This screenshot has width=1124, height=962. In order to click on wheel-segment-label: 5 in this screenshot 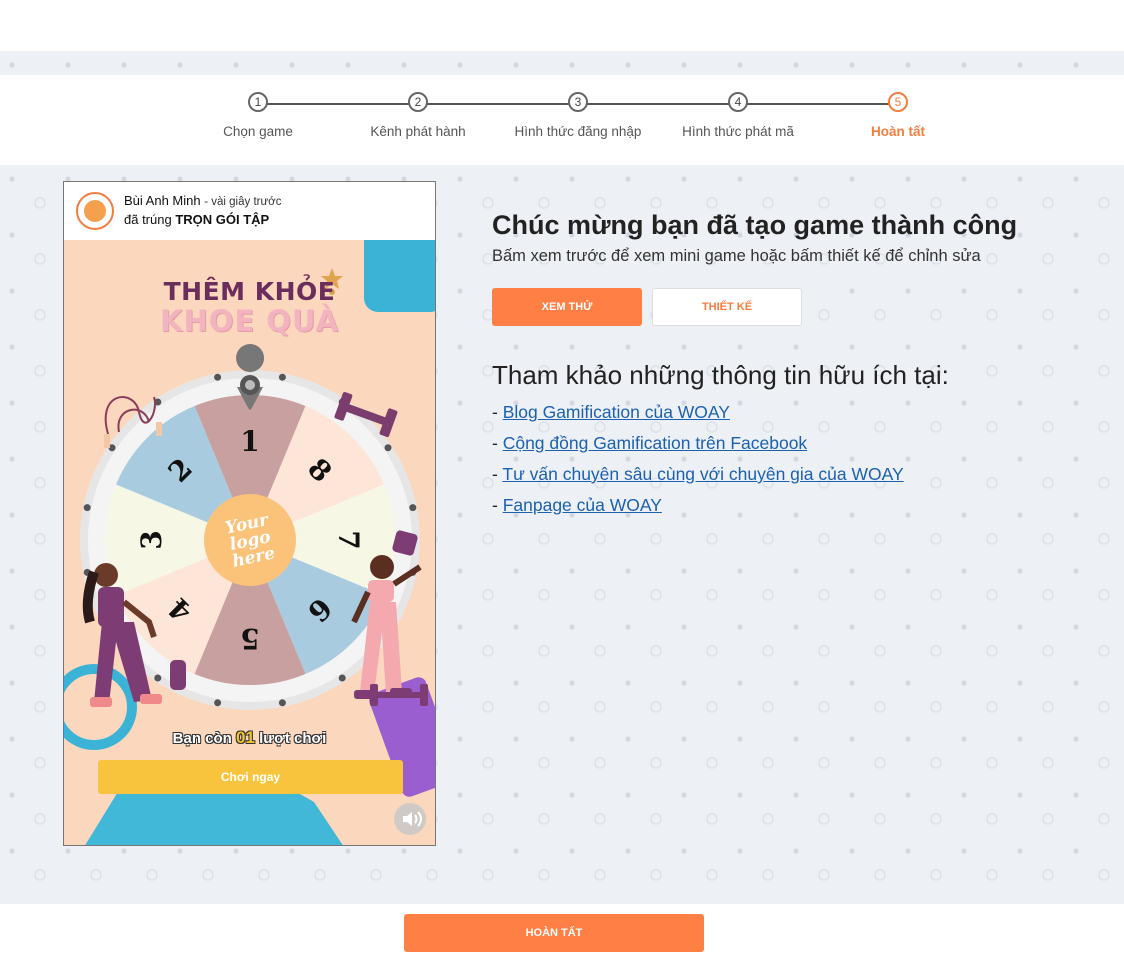, I will do `click(249, 638)`.